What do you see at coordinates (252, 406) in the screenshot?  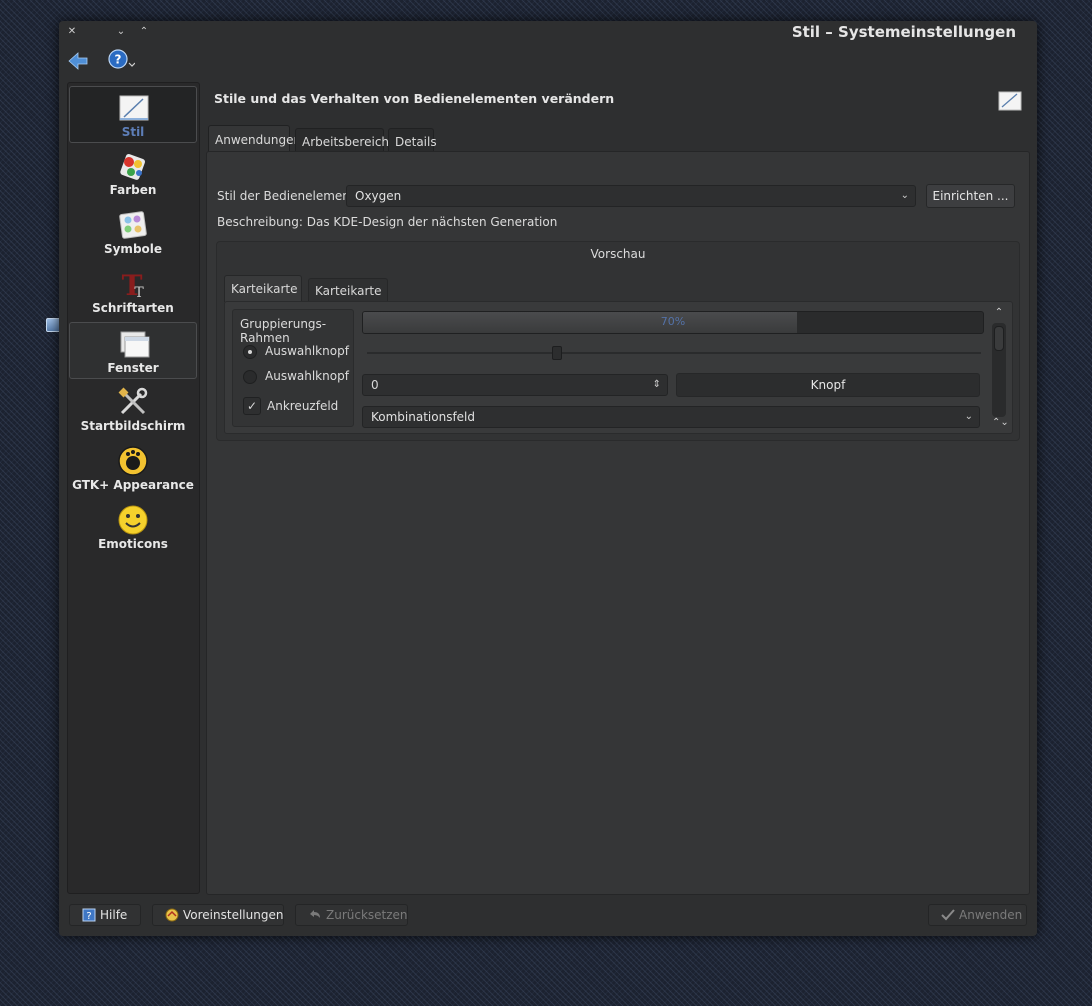 I see `checkbox: ✓` at bounding box center [252, 406].